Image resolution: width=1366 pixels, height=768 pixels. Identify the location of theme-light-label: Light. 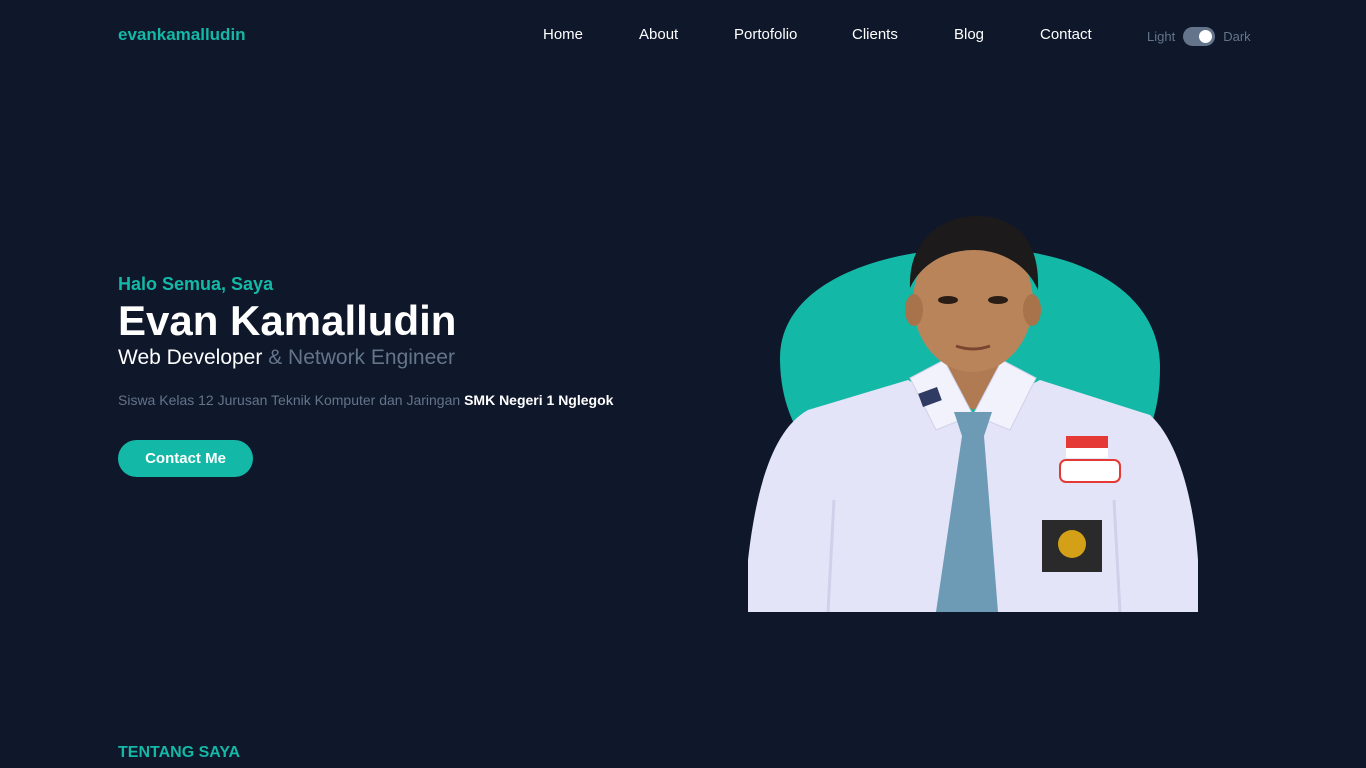
(1161, 36).